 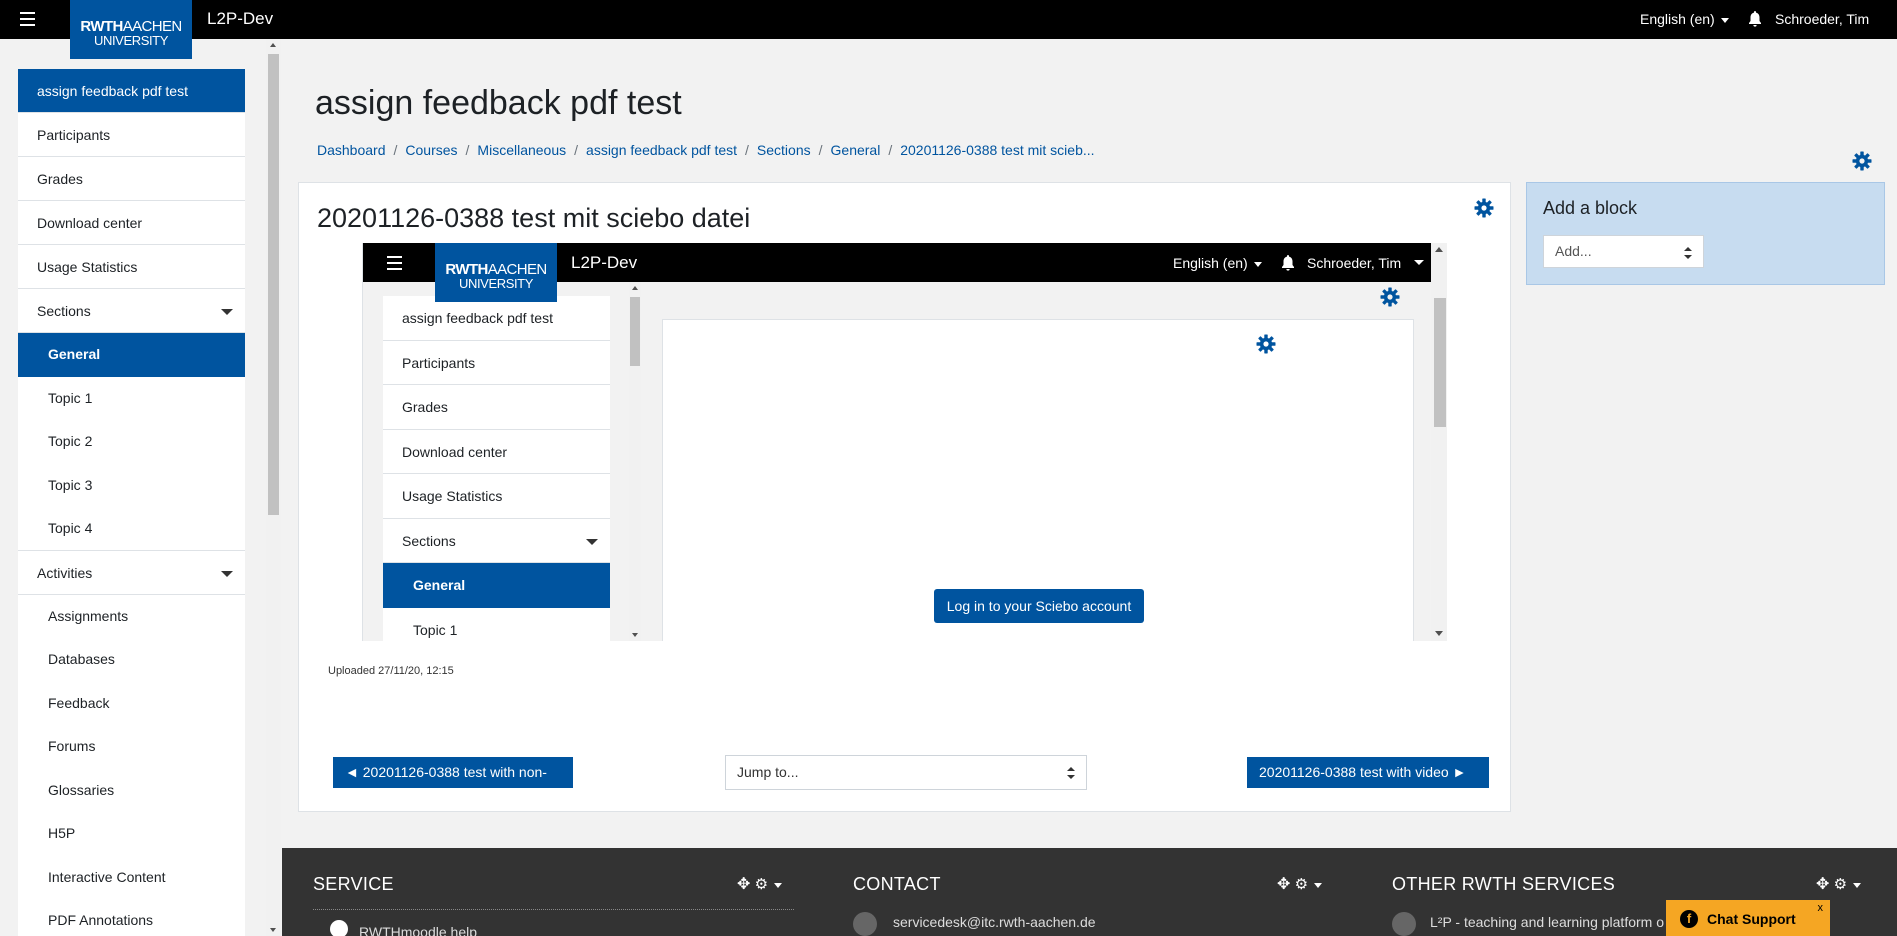 I want to click on drawer-scrollbar, so click(x=273, y=487).